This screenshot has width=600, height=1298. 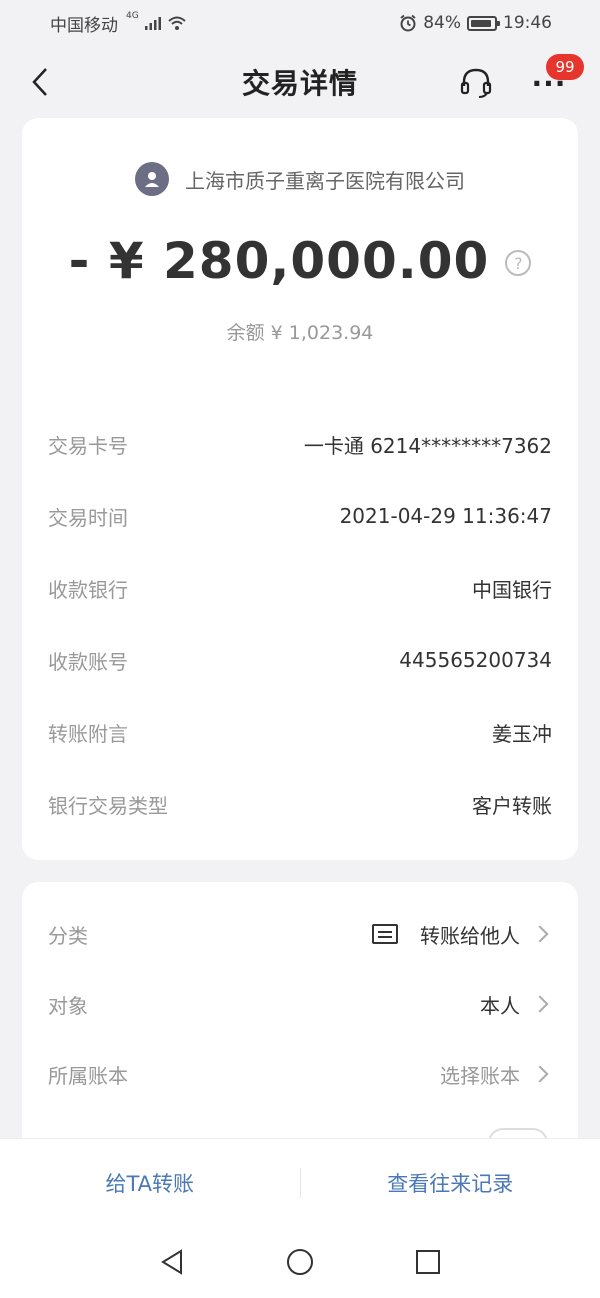 What do you see at coordinates (88, 445) in the screenshot?
I see `detail-label: 交易卡号` at bounding box center [88, 445].